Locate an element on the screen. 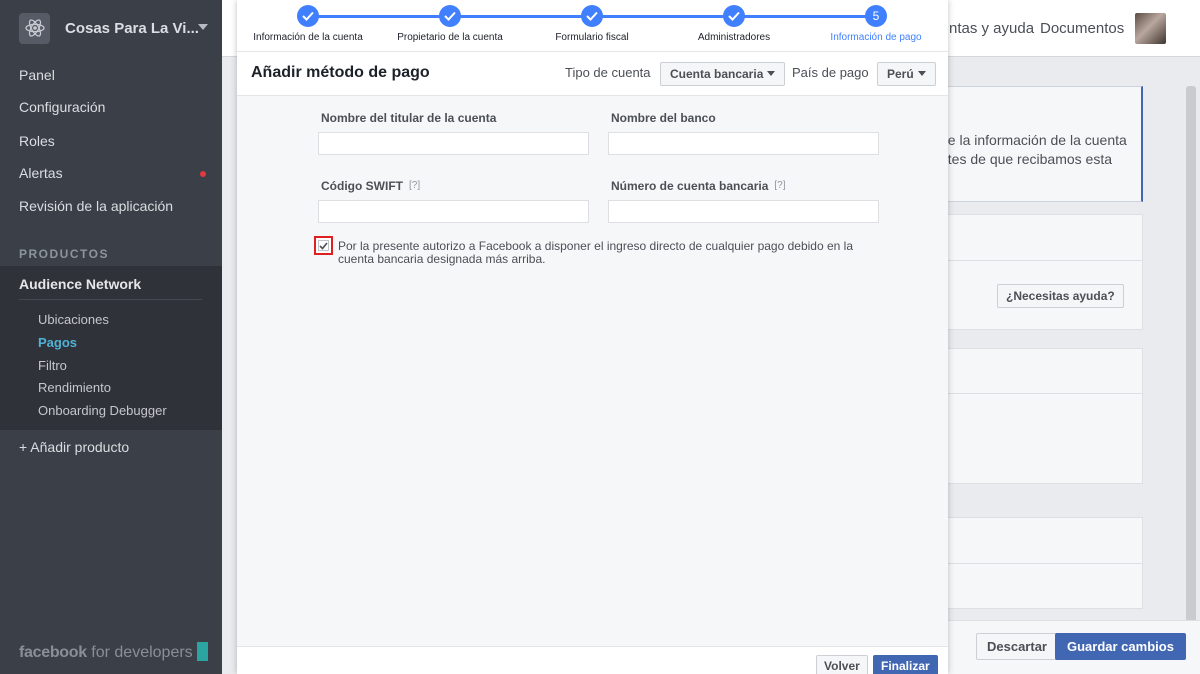 This screenshot has height=674, width=1200. step-1-check-icon is located at coordinates (308, 16).